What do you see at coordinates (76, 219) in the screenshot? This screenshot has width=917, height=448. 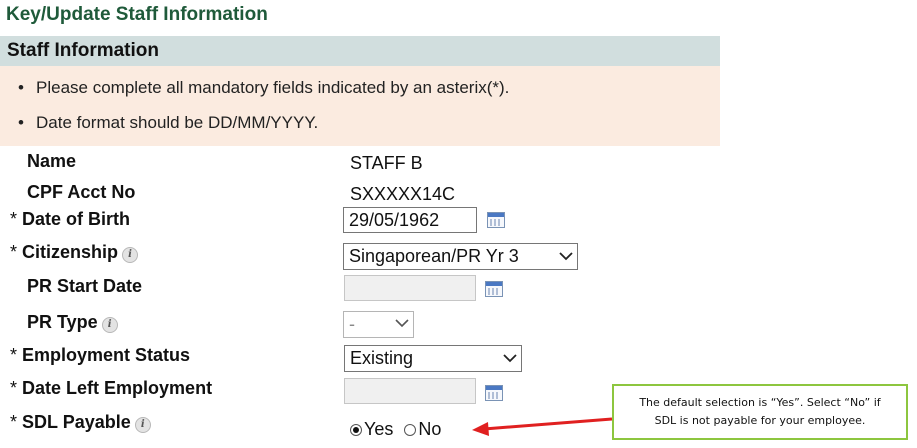 I see `date-of-birth-label-text: Date of Birth` at bounding box center [76, 219].